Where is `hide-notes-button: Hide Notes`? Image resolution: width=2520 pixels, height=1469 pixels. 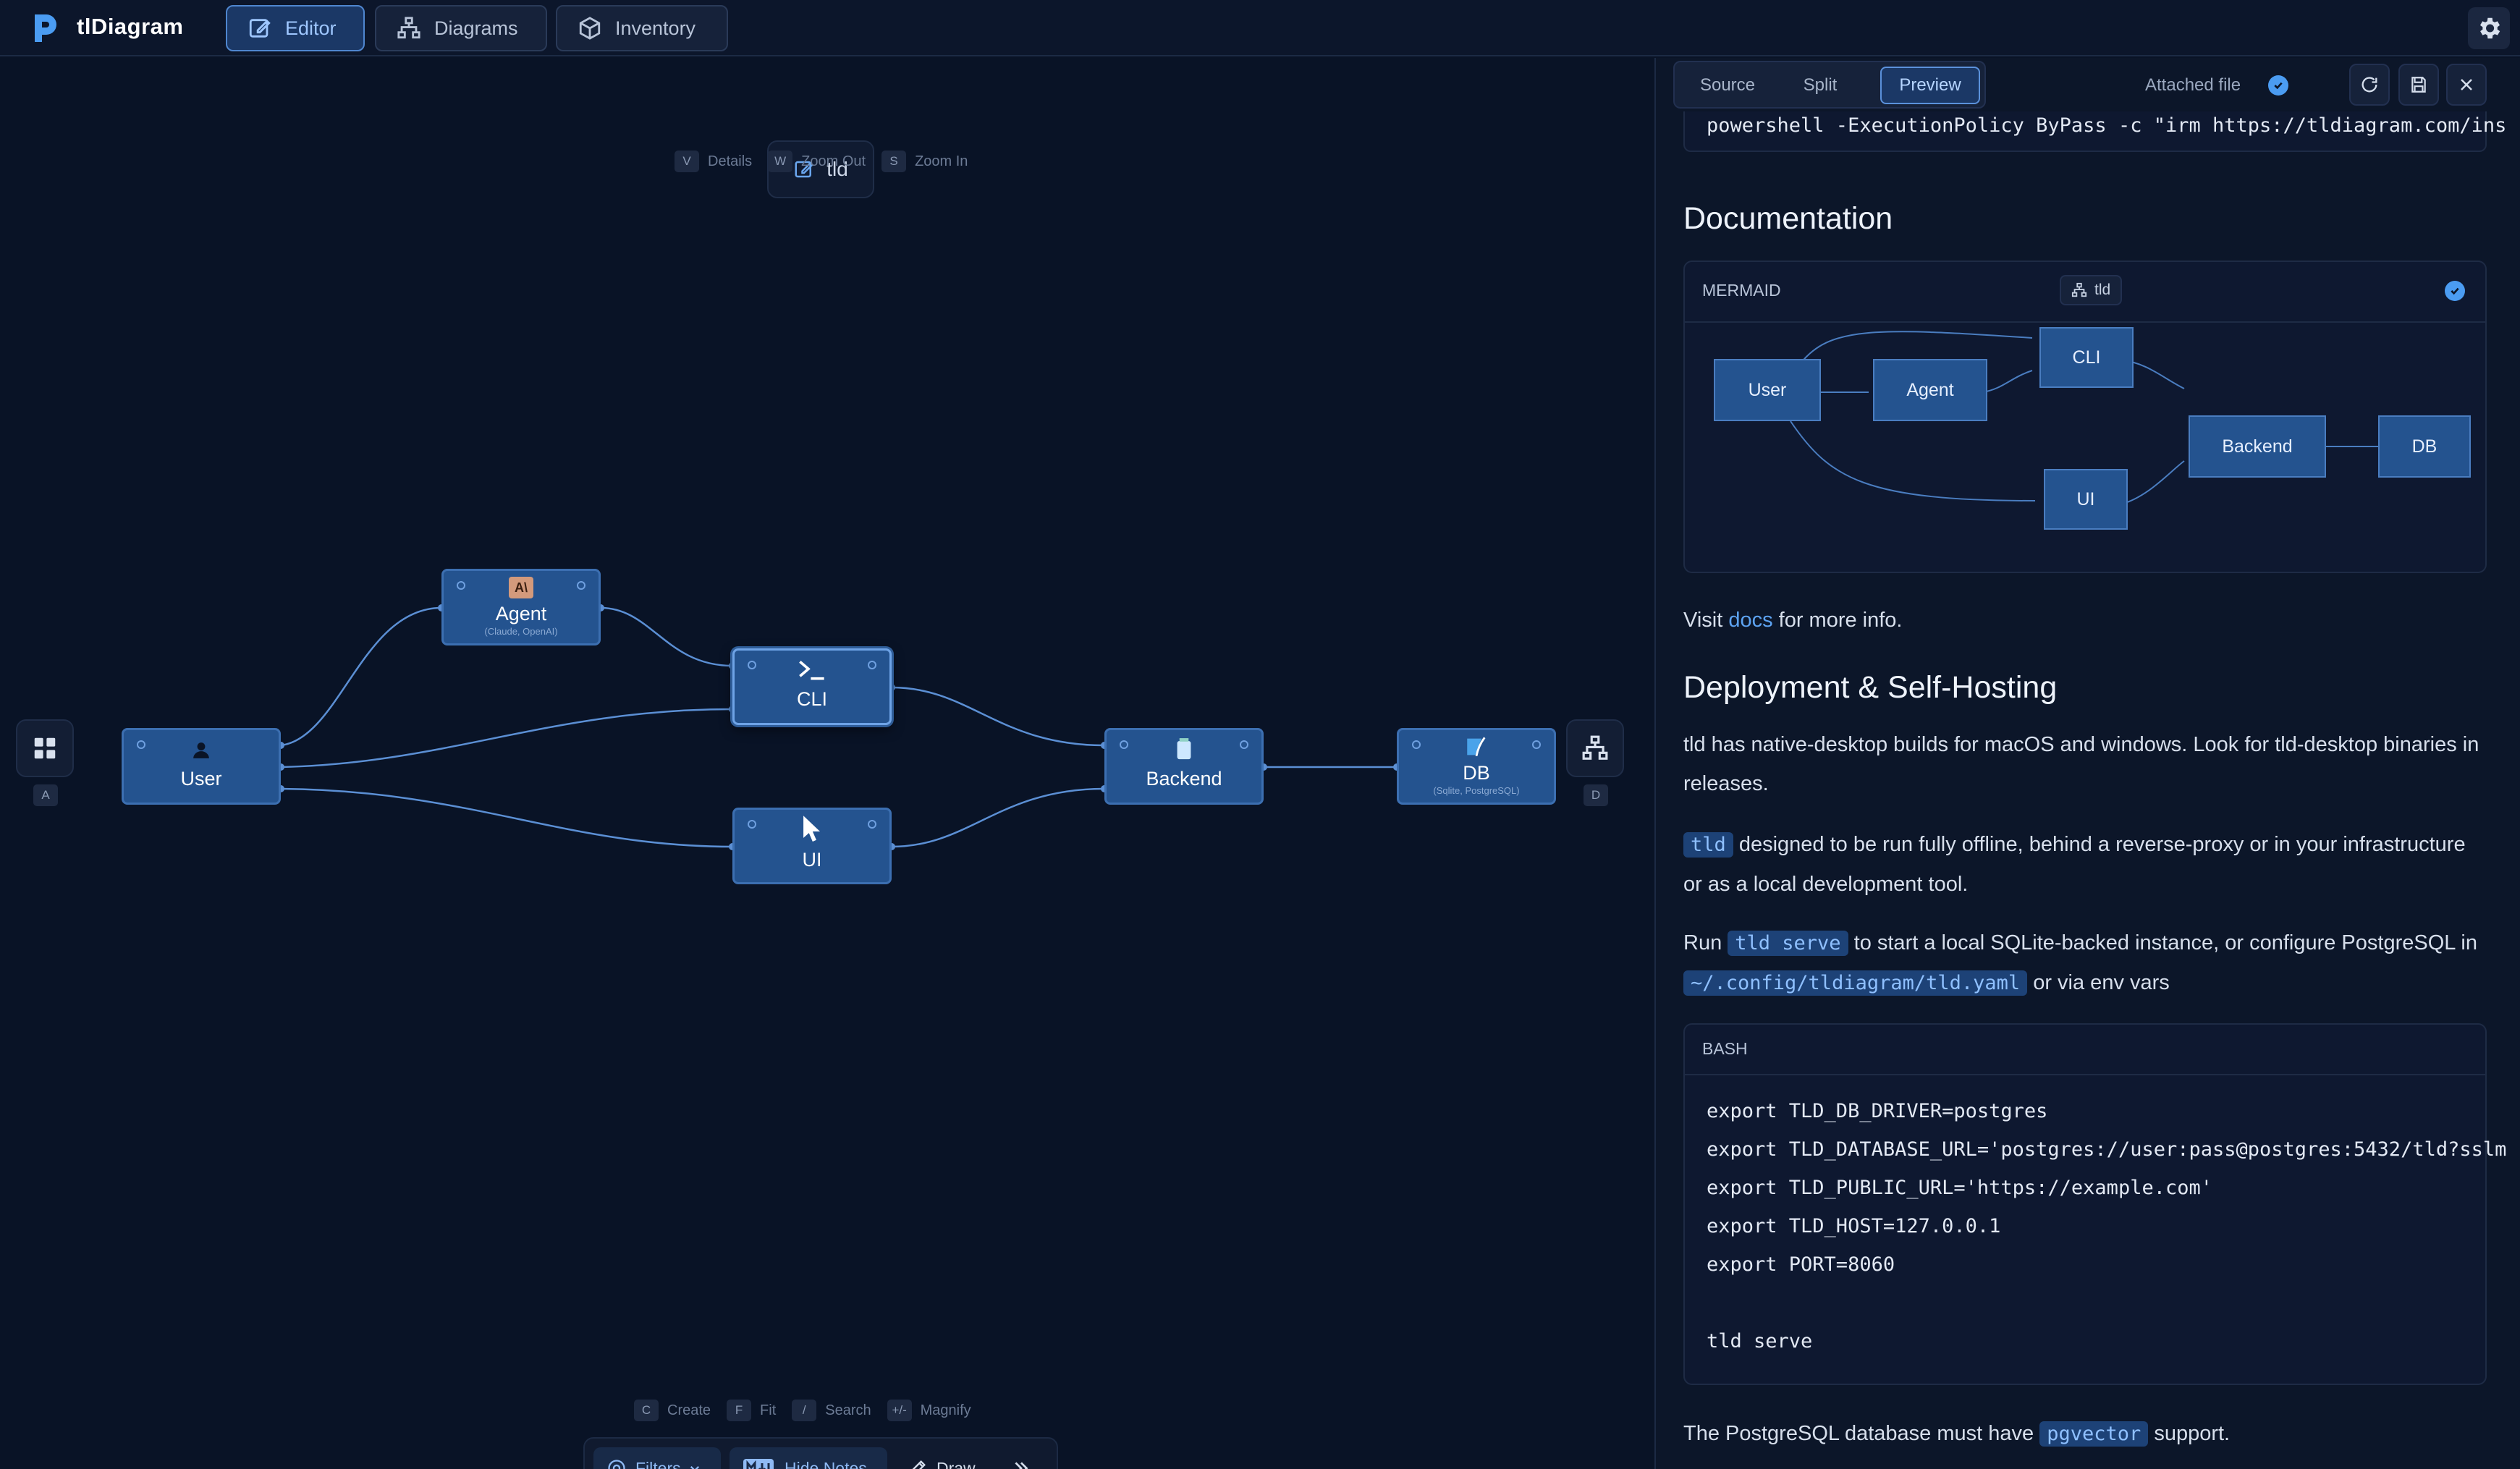 hide-notes-button: Hide Notes is located at coordinates (808, 1458).